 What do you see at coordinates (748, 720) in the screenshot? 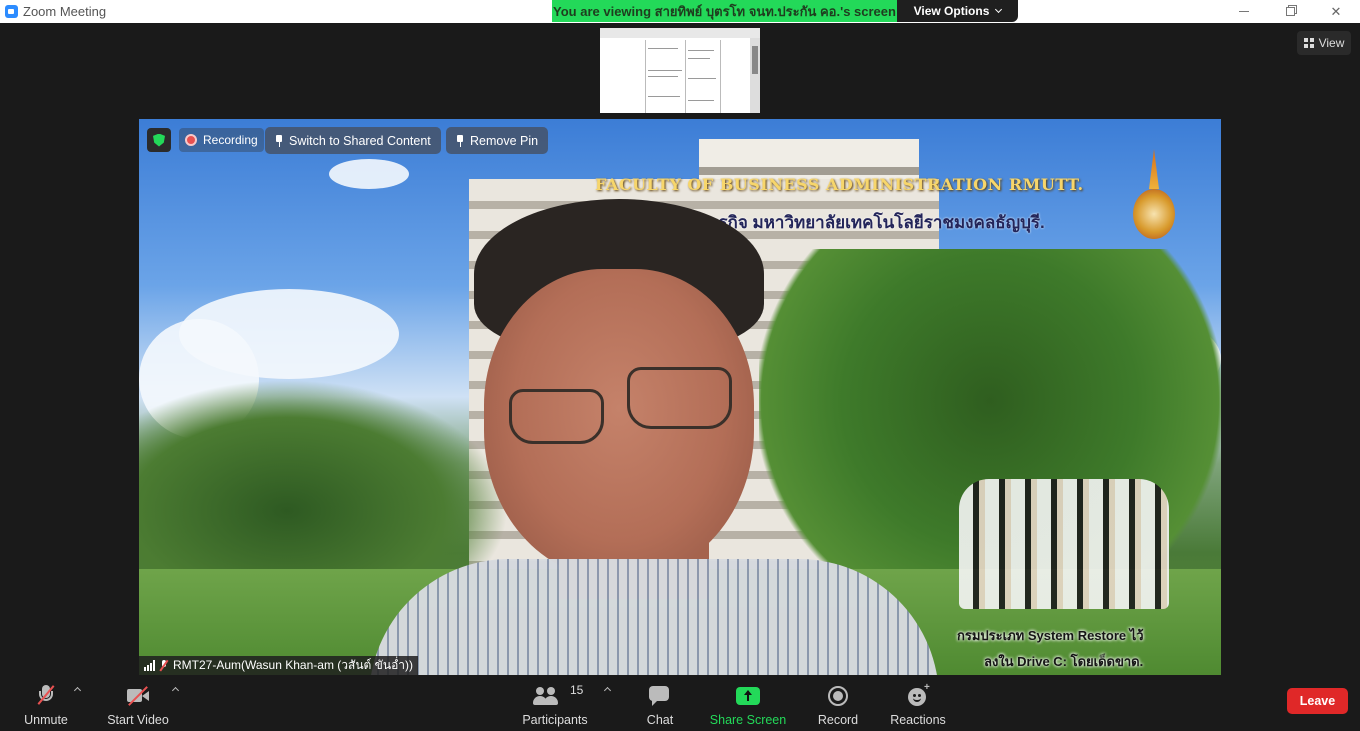
I see `share-screen-label: Share Screen` at bounding box center [748, 720].